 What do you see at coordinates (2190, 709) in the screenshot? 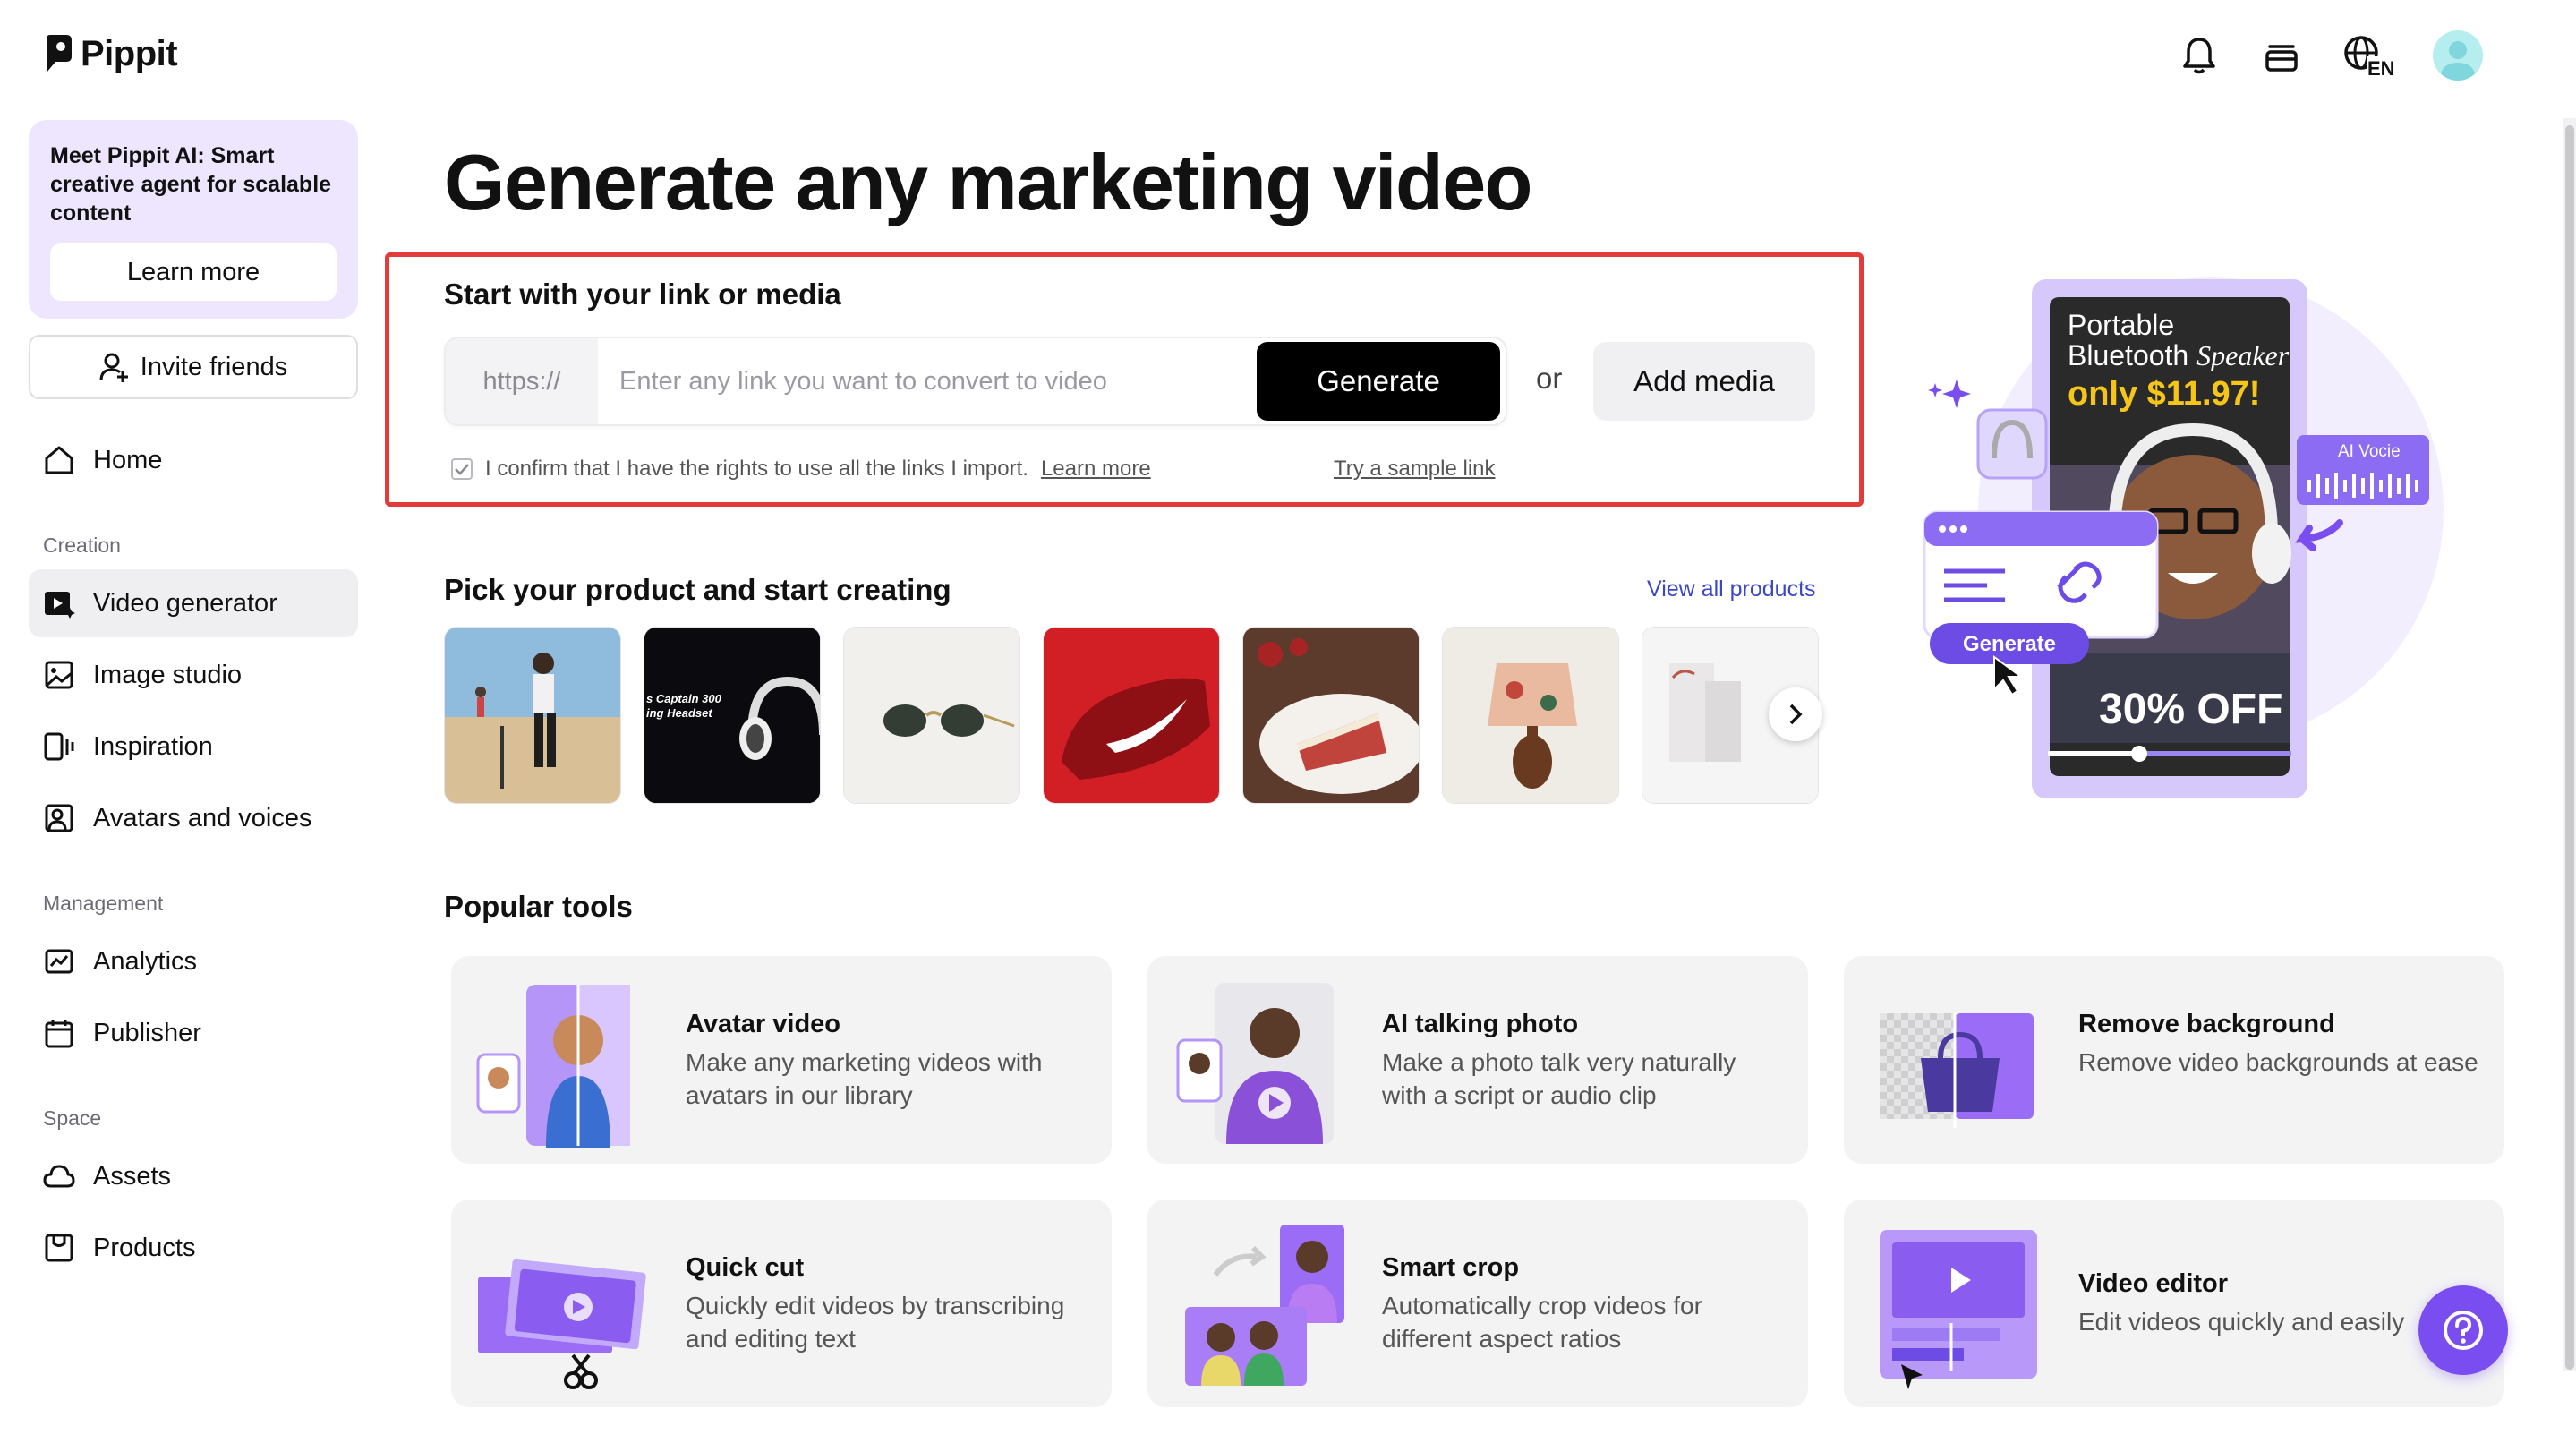
I see `hero-discount: 30% OFF` at bounding box center [2190, 709].